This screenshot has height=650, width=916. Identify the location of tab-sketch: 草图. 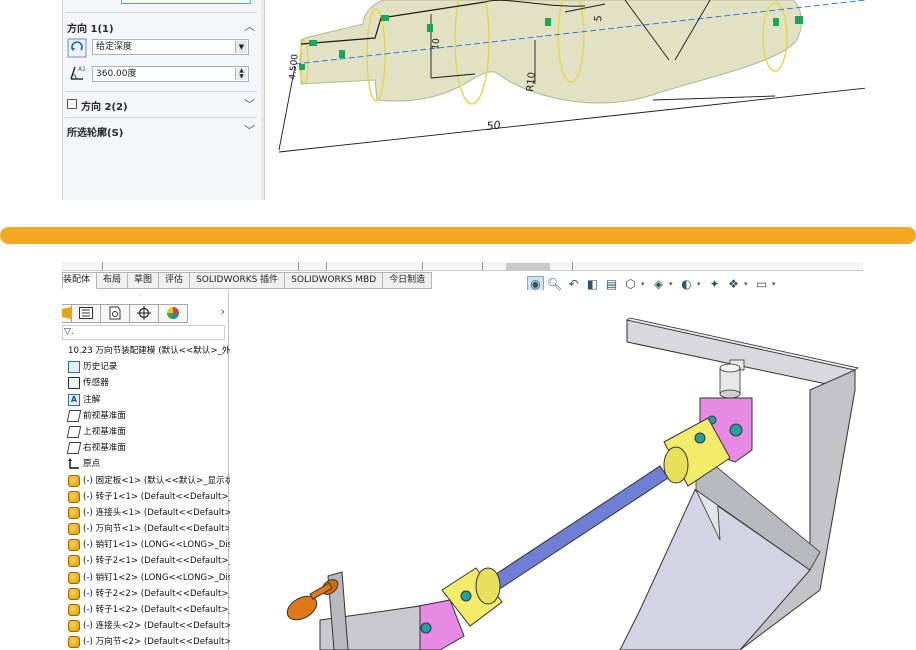
(144, 280).